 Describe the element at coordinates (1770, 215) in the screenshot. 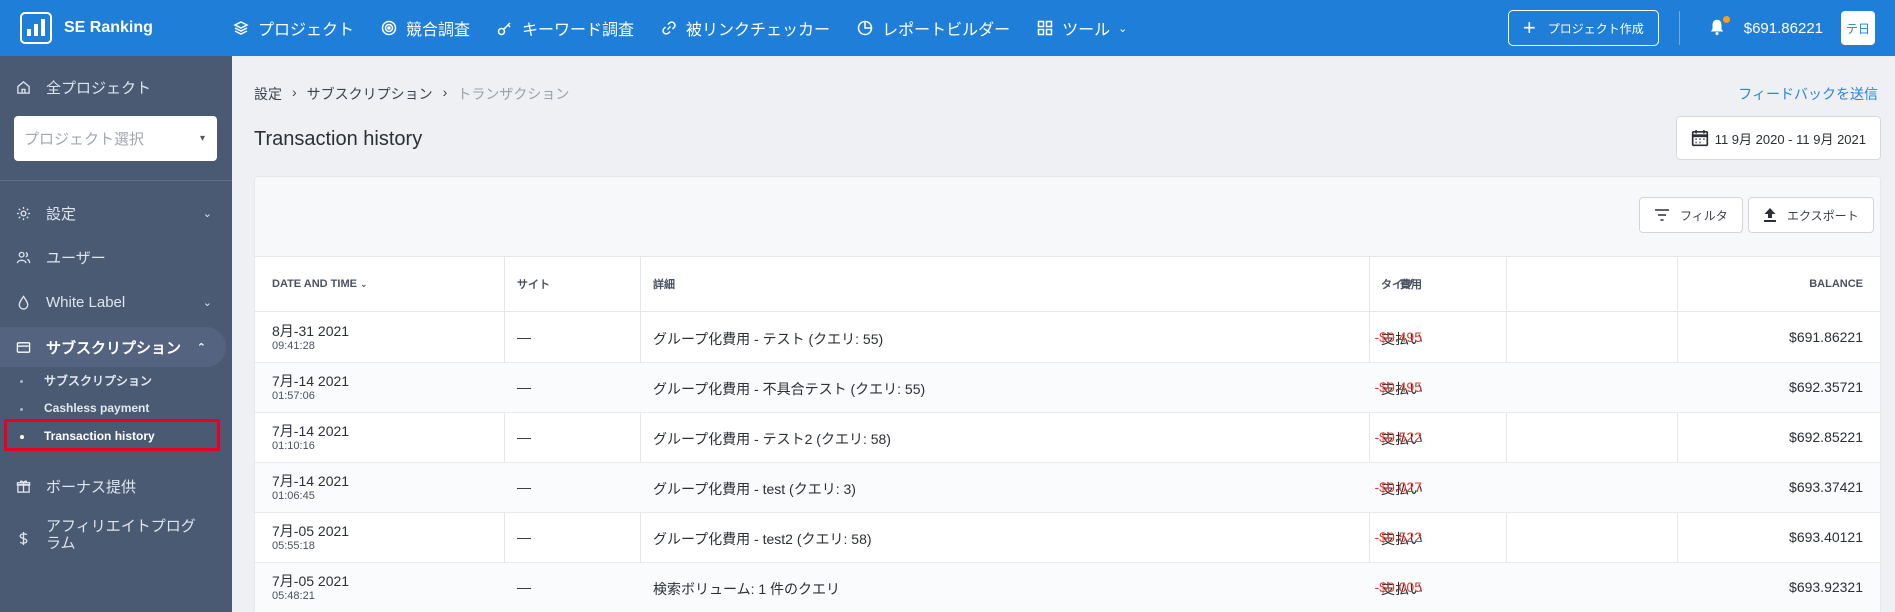

I see `upload-icon` at that location.